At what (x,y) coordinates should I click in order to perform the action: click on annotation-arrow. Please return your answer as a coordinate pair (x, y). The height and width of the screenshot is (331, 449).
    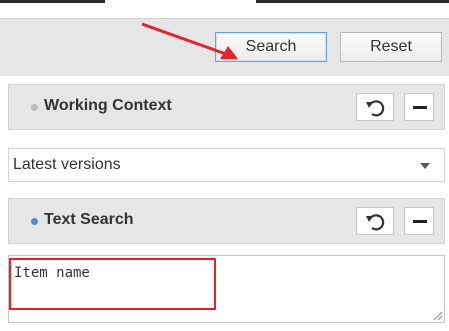
    Looking at the image, I should click on (189, 40).